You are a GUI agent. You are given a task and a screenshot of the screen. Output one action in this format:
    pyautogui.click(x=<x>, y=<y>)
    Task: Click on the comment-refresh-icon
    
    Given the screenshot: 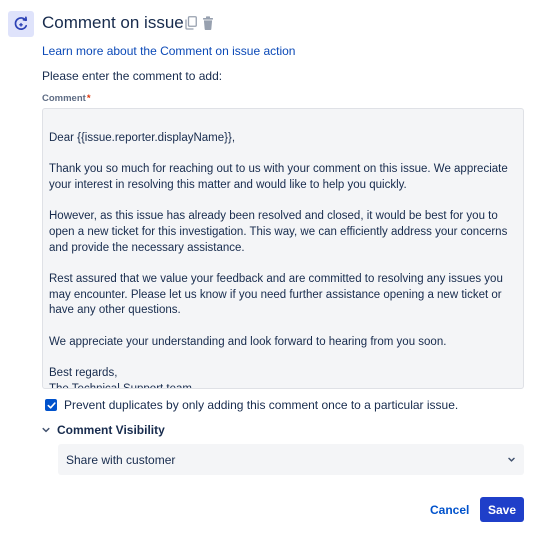 What is the action you would take?
    pyautogui.click(x=21, y=24)
    